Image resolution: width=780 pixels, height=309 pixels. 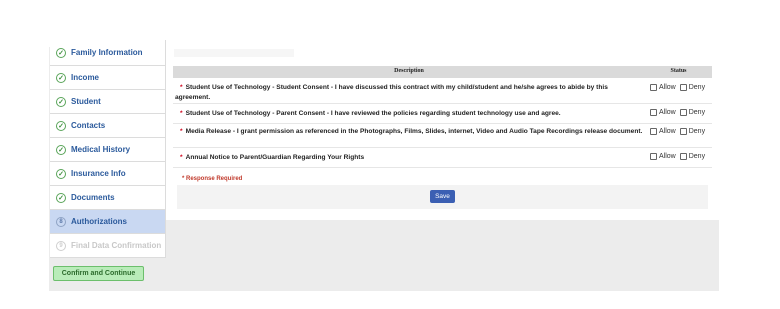 I want to click on step-number-icon: 9, so click(x=61, y=245).